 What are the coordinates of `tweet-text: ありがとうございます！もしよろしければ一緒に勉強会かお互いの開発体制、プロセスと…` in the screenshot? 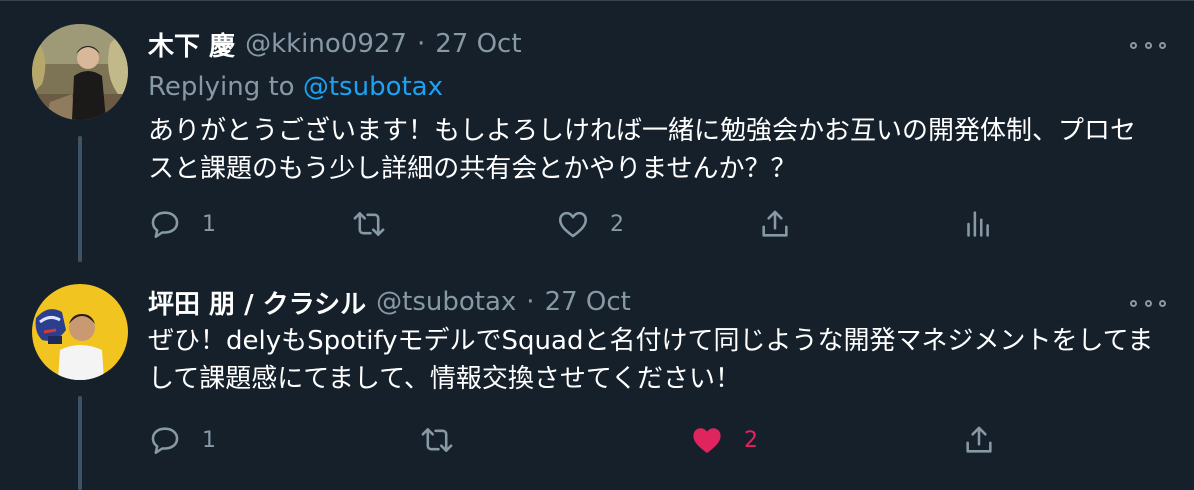 It's located at (642, 150).